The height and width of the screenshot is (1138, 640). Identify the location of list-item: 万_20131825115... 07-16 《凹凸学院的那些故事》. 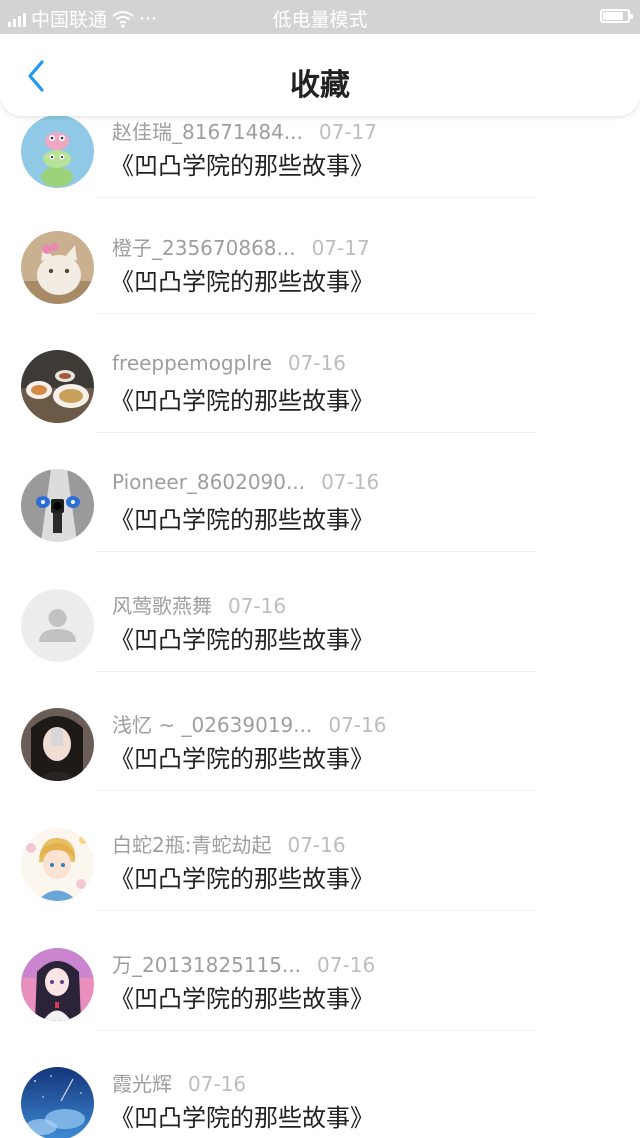
(320, 1003).